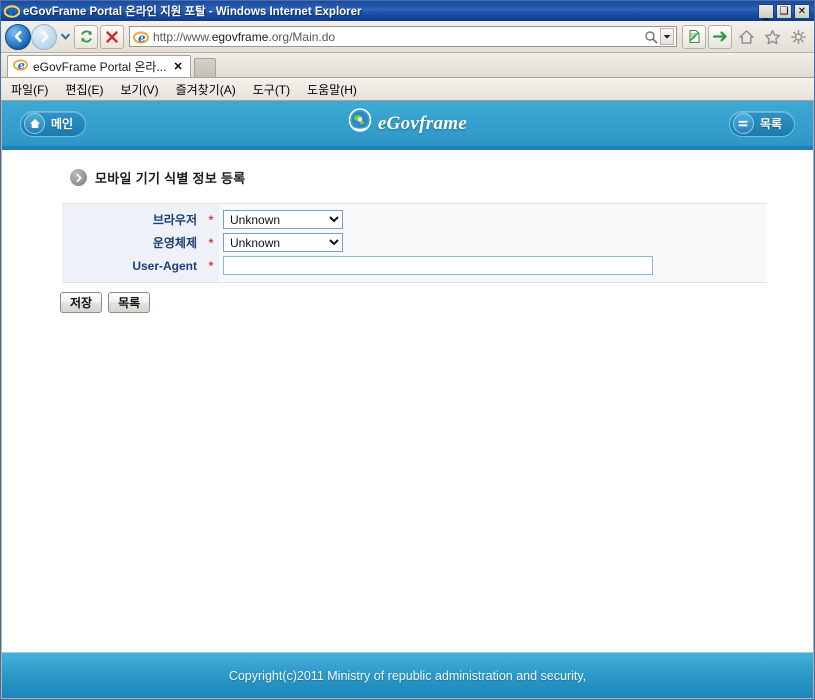 Image resolution: width=815 pixels, height=700 pixels. What do you see at coordinates (493, 242) in the screenshot?
I see `os-field-cell: Unknown` at bounding box center [493, 242].